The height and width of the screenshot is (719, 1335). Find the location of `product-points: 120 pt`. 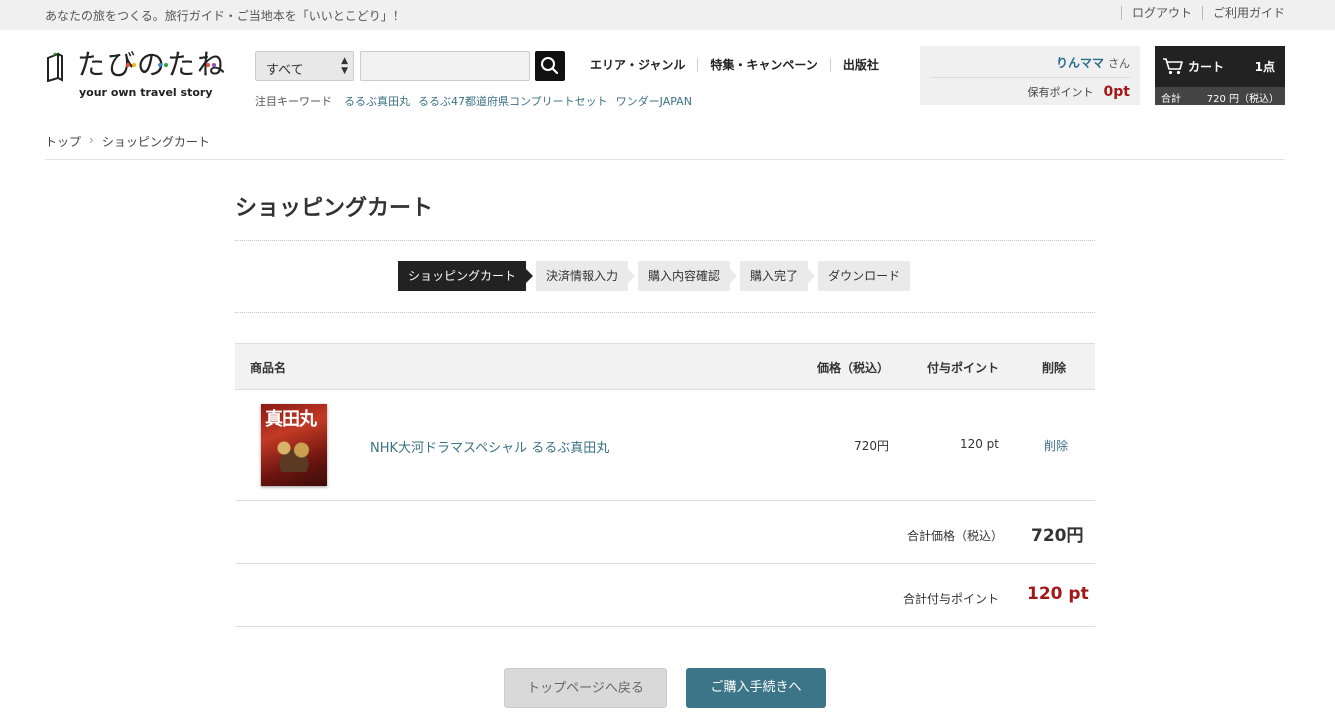

product-points: 120 pt is located at coordinates (979, 444).